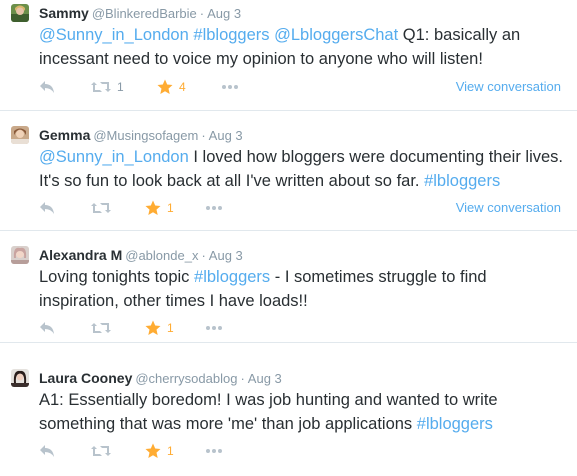  What do you see at coordinates (186, 378) in the screenshot?
I see `tweet-username: @cherrysodablog` at bounding box center [186, 378].